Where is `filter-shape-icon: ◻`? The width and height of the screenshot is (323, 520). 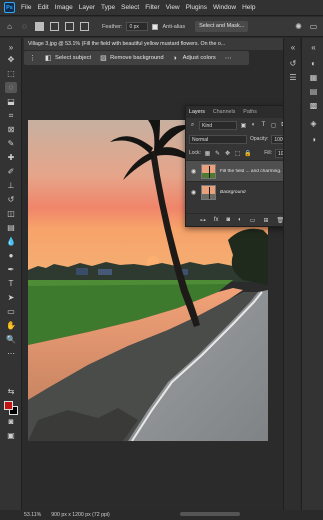 filter-shape-icon: ◻ is located at coordinates (273, 125).